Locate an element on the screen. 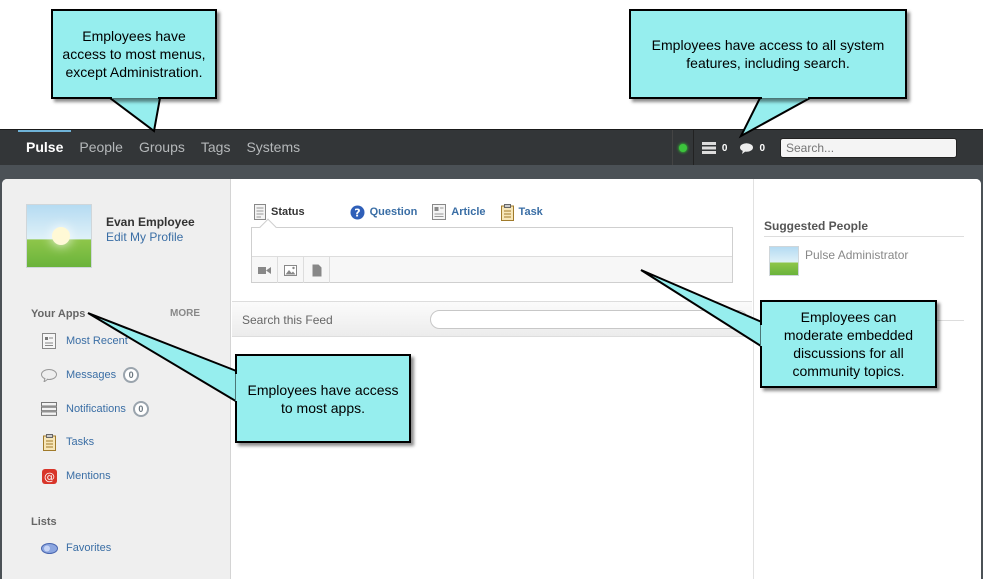 The image size is (983, 579). notifications-counter: 0 is located at coordinates (713, 148).